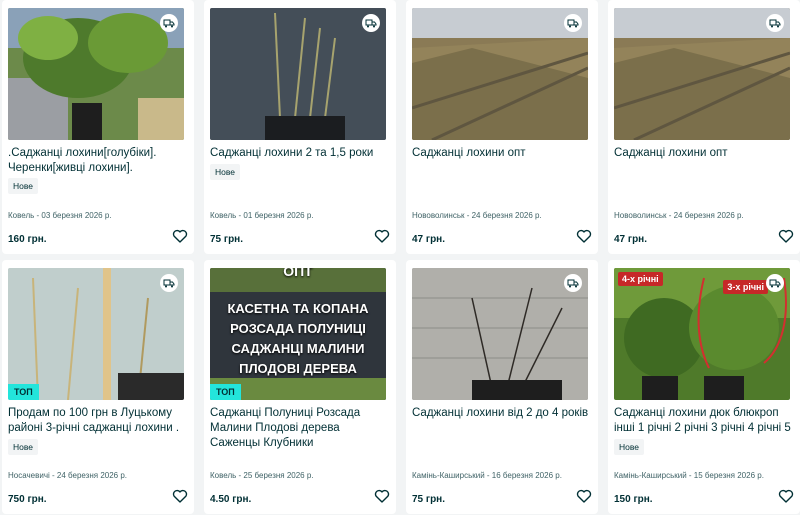  What do you see at coordinates (745, 287) in the screenshot?
I see `photo-tag-right: 3-х річні` at bounding box center [745, 287].